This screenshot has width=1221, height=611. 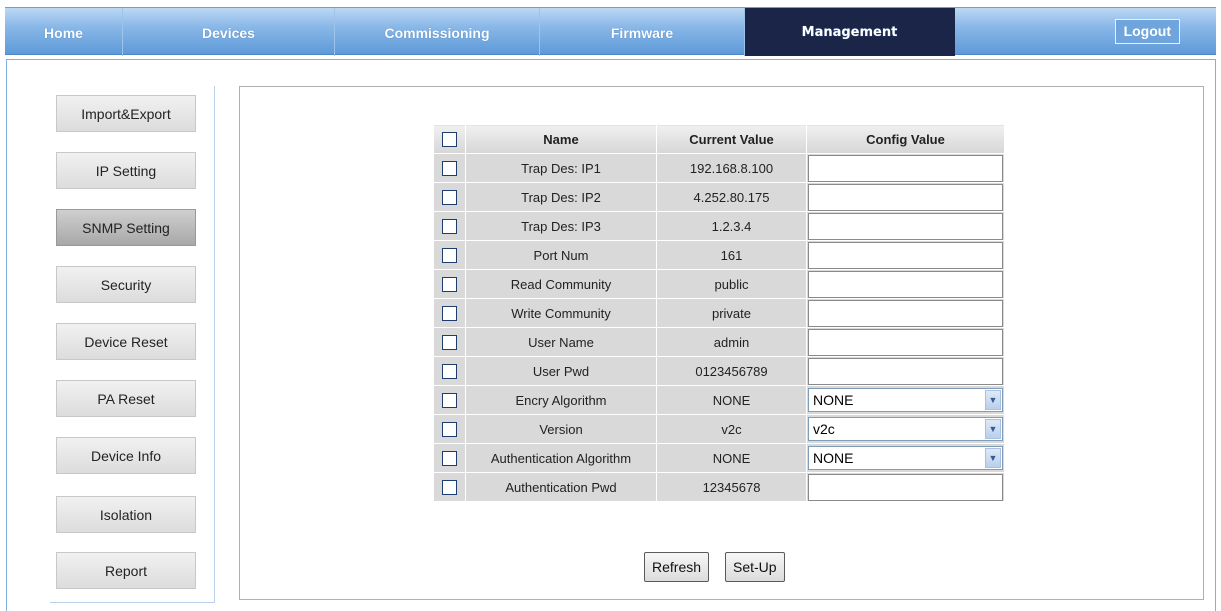 What do you see at coordinates (677, 567) in the screenshot?
I see `refresh-button: Refresh` at bounding box center [677, 567].